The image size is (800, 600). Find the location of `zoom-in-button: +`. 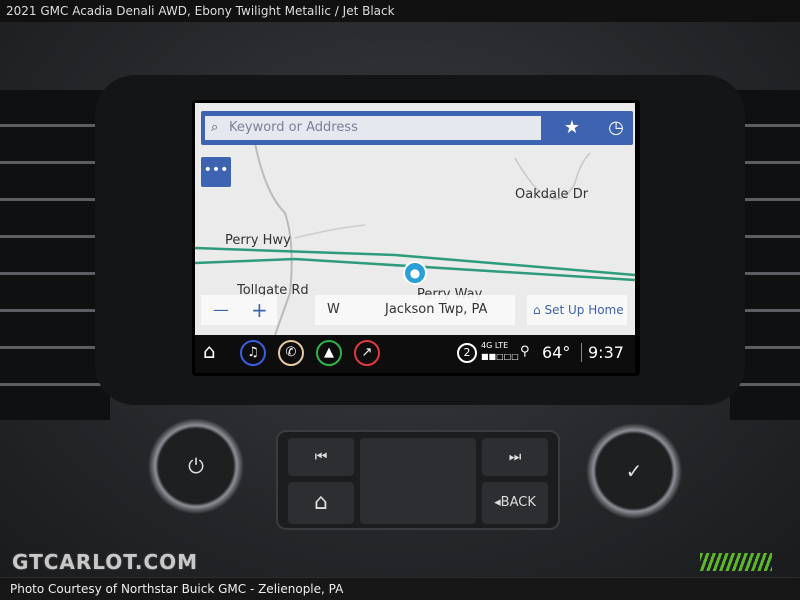

zoom-in-button: + is located at coordinates (259, 310).